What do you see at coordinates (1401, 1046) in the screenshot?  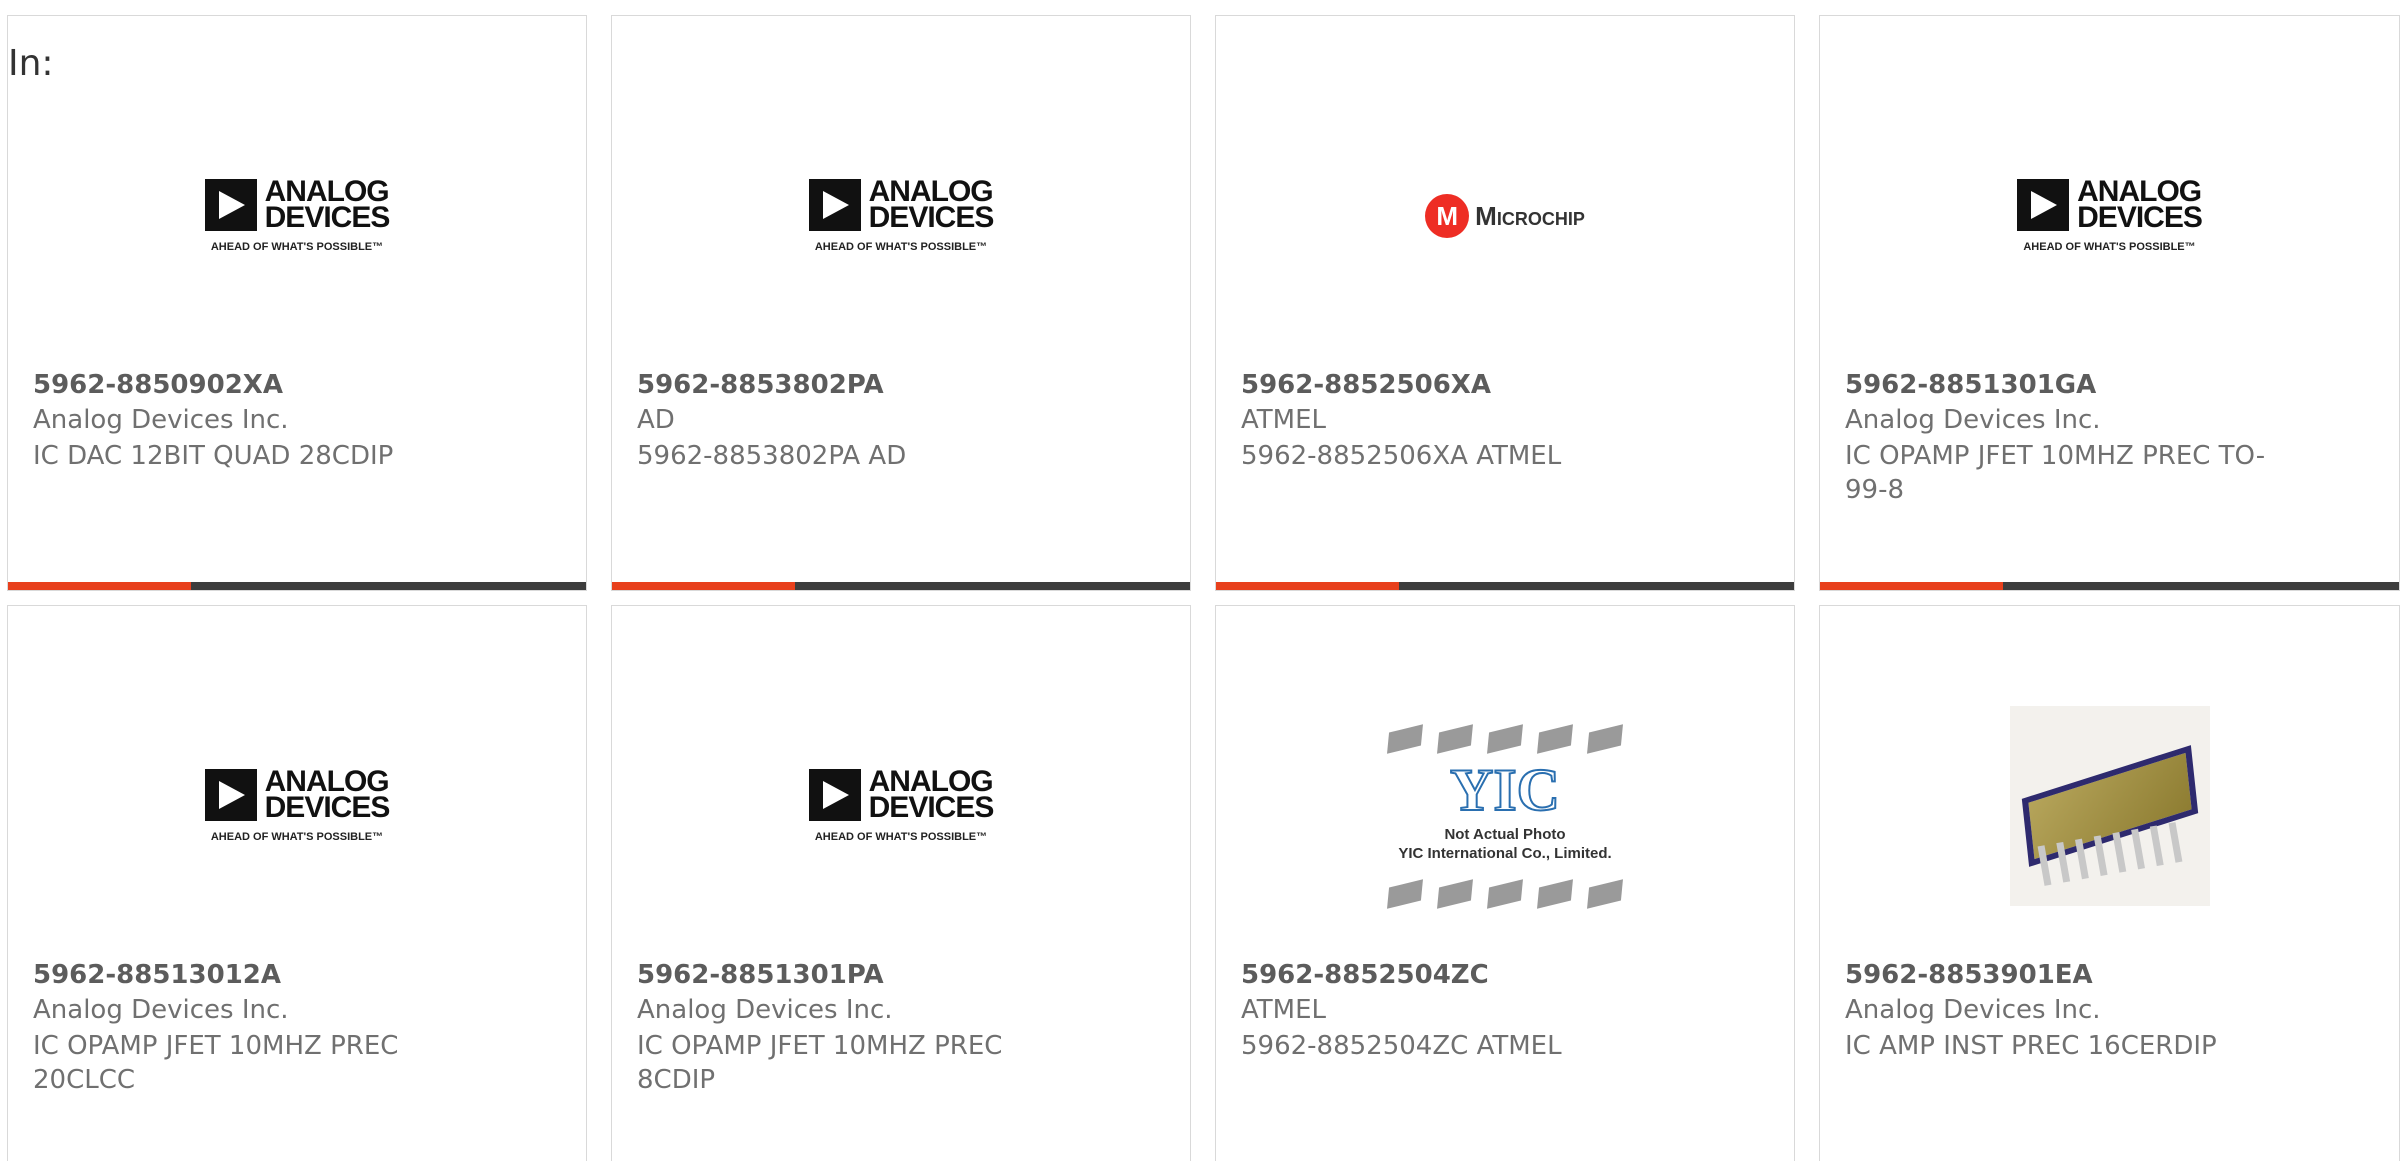 I see `description: 5962-8852504ZC ATMEL` at bounding box center [1401, 1046].